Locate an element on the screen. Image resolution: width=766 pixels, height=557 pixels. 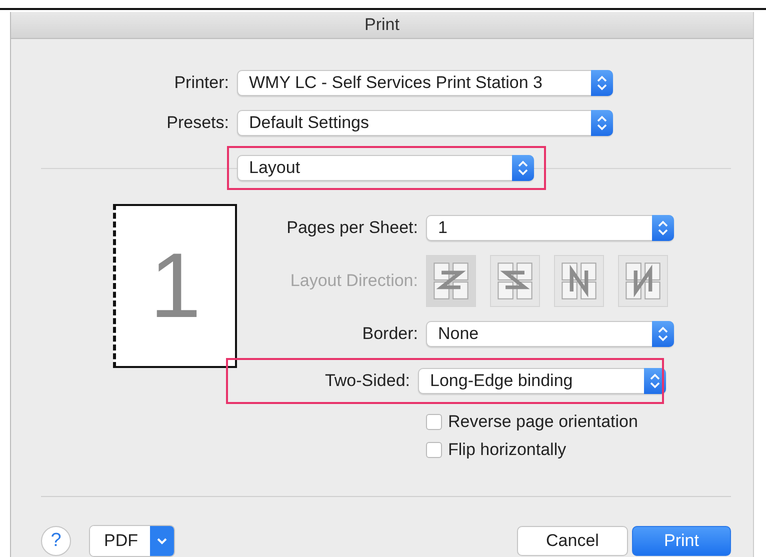
field-label: Border: is located at coordinates (390, 334).